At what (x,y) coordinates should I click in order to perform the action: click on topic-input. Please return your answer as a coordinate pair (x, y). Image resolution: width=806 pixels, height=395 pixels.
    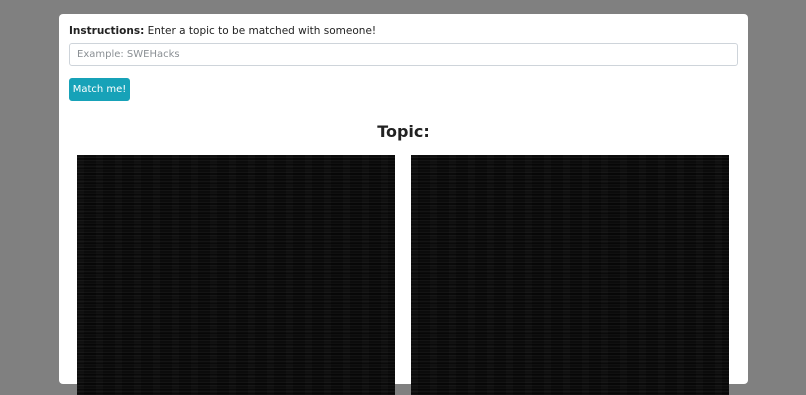
    Looking at the image, I should click on (403, 54).